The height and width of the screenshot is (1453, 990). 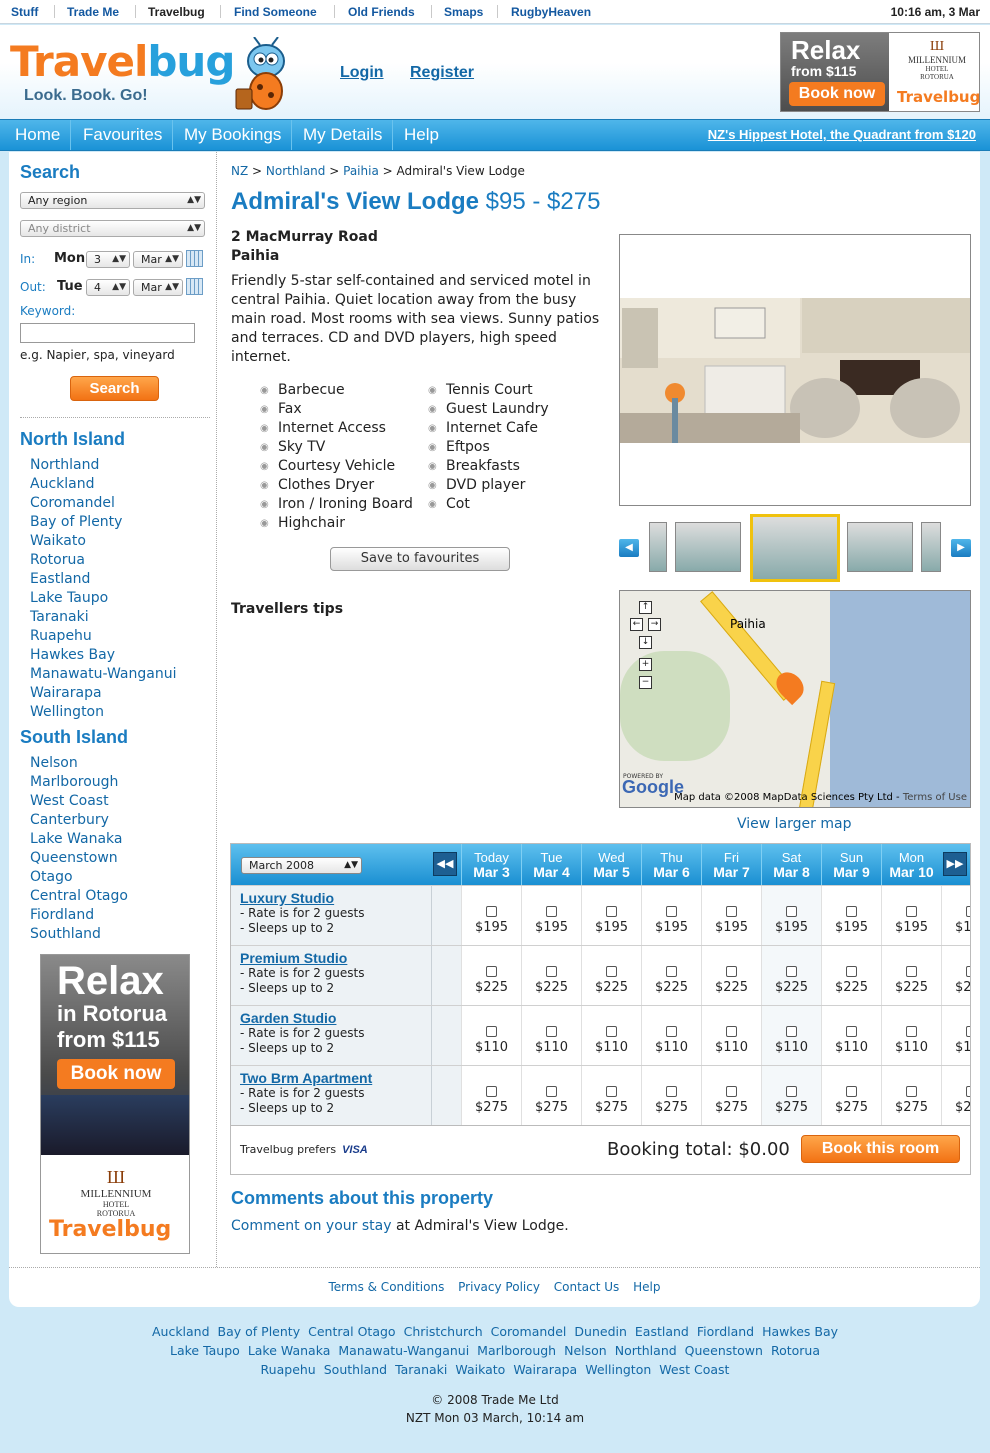 I want to click on region-link: Hawkes Bay, so click(x=72, y=655).